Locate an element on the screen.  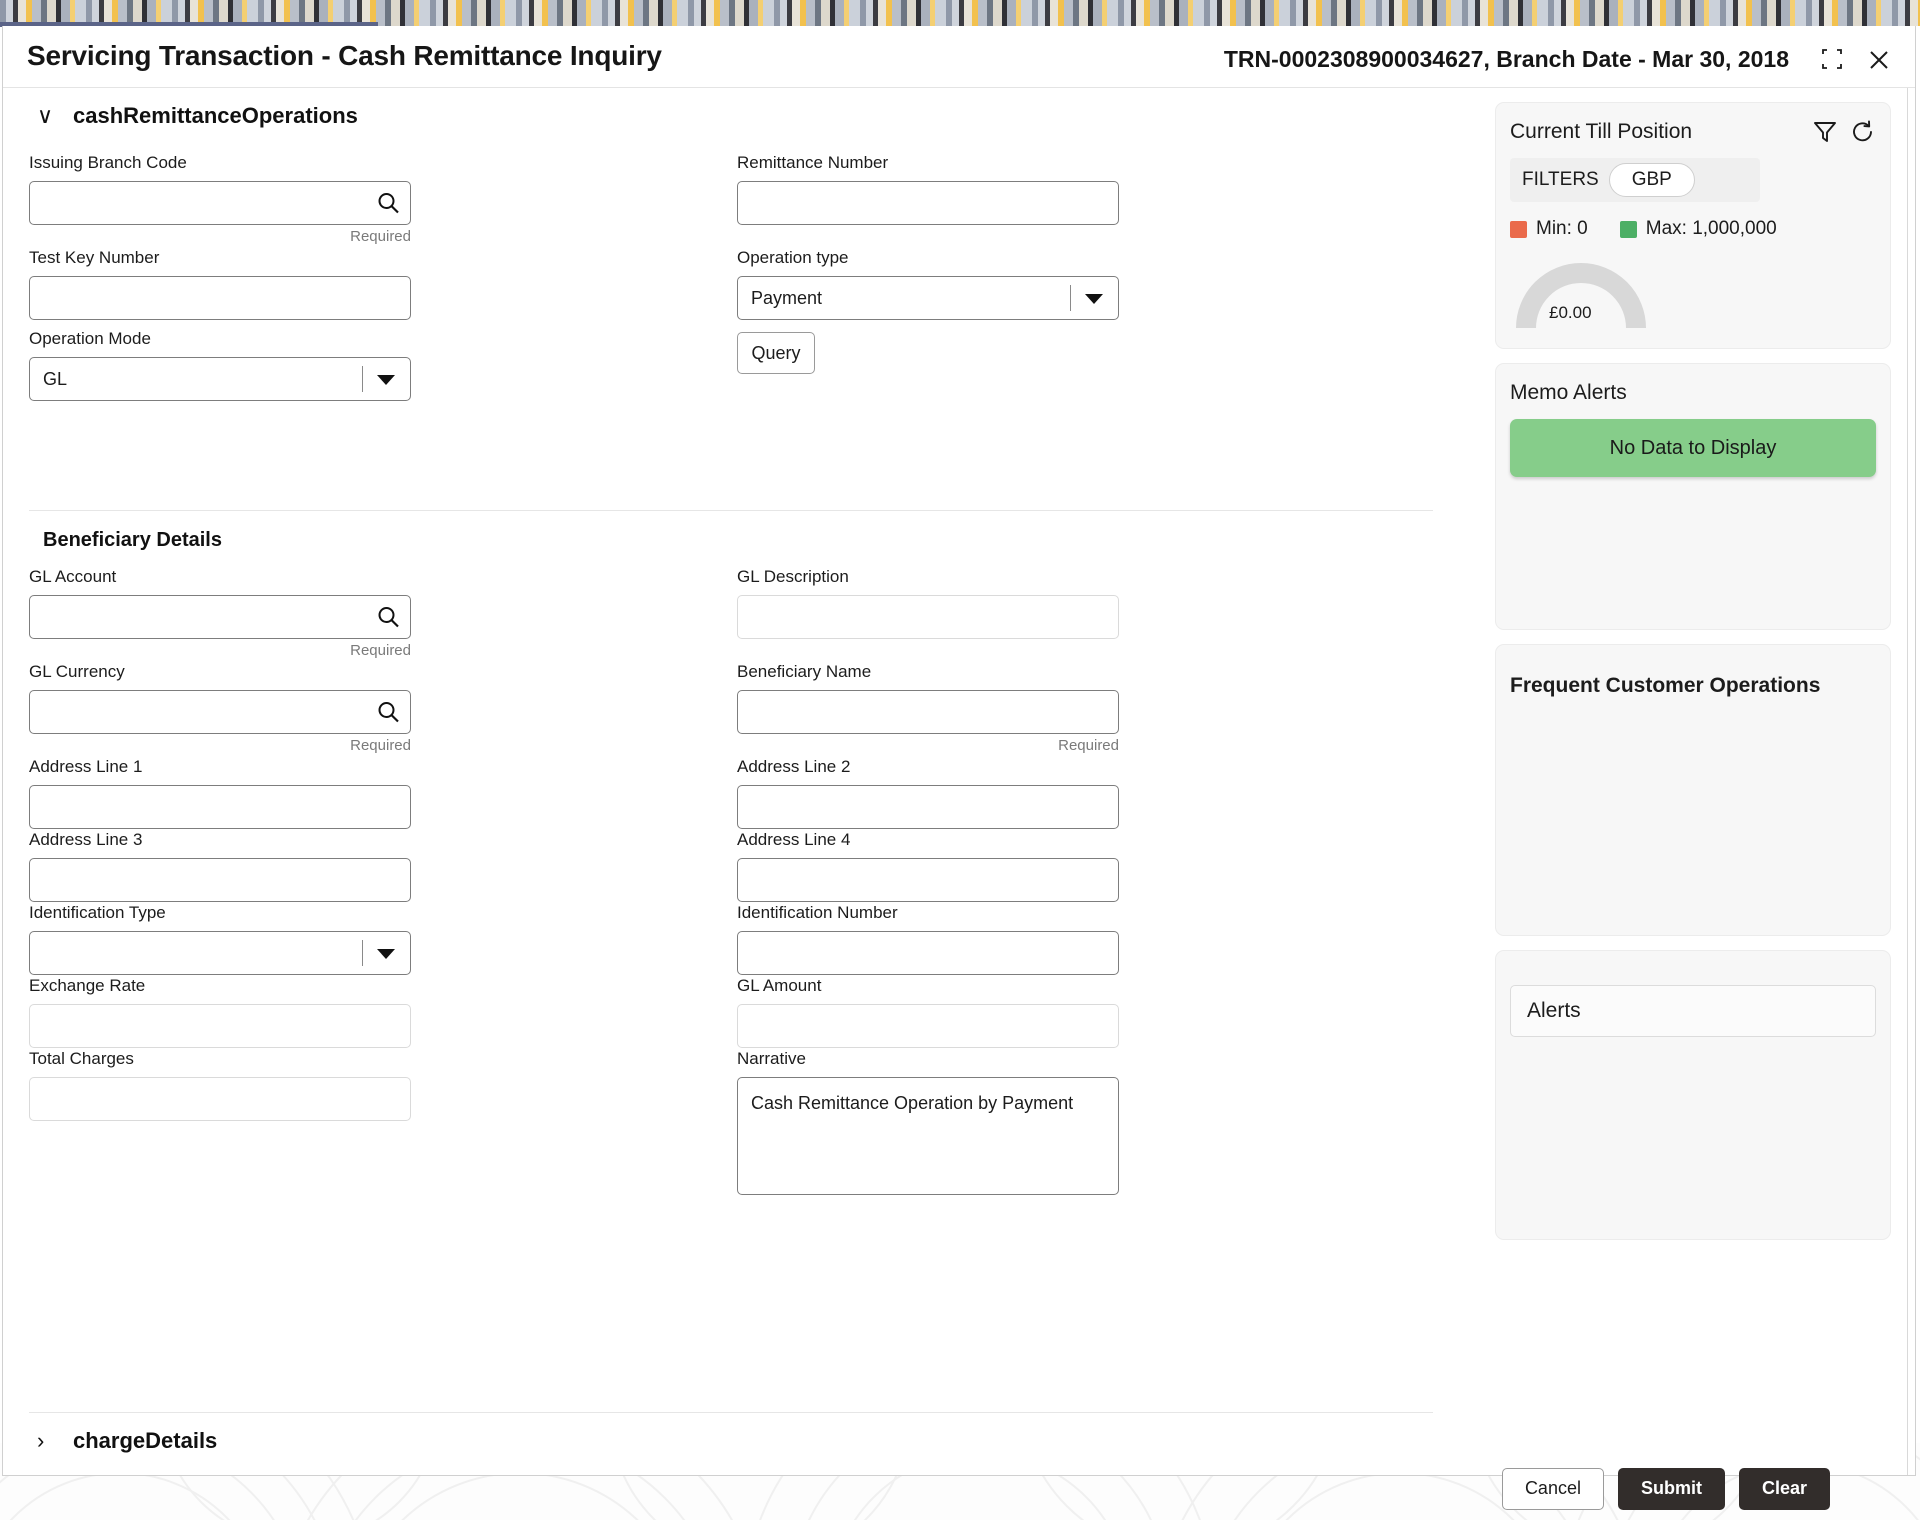
field-address-line-3: Address Line 3 is located at coordinates (220, 865).